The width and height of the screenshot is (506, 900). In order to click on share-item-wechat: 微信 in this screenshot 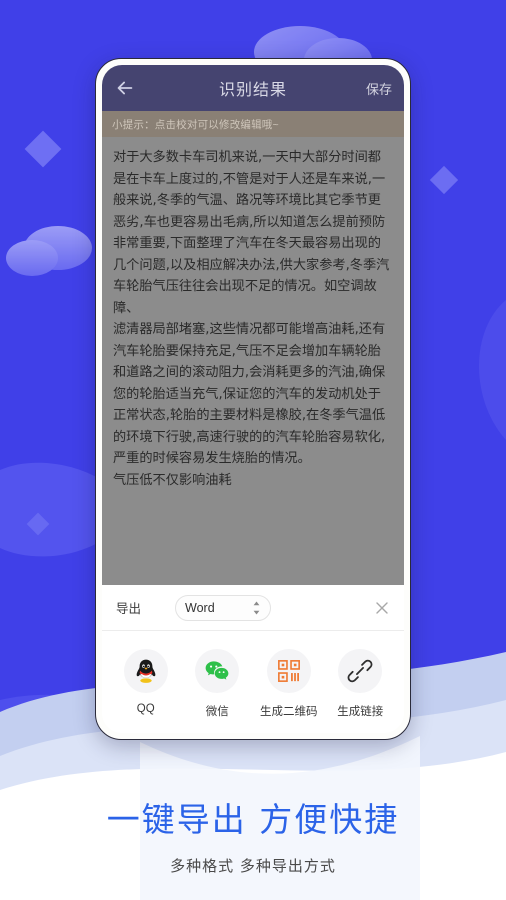, I will do `click(218, 684)`.